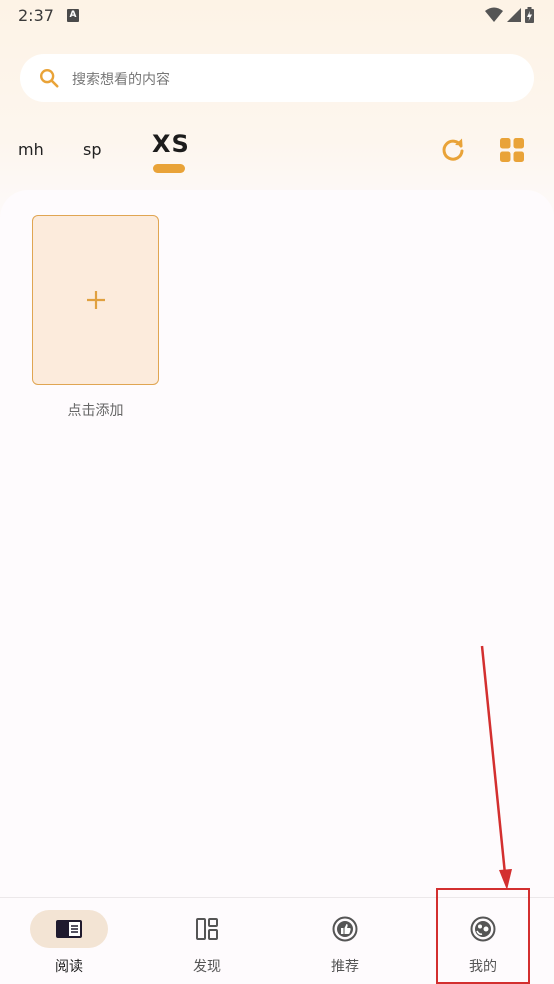 This screenshot has width=554, height=984. Describe the element at coordinates (207, 941) in the screenshot. I see `nav-item-discover: 发现` at that location.